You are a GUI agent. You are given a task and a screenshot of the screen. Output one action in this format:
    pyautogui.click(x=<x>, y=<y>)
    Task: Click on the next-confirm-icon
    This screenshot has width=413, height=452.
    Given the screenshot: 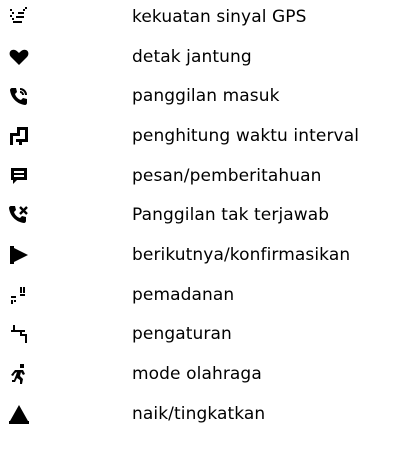 What is the action you would take?
    pyautogui.click(x=19, y=255)
    